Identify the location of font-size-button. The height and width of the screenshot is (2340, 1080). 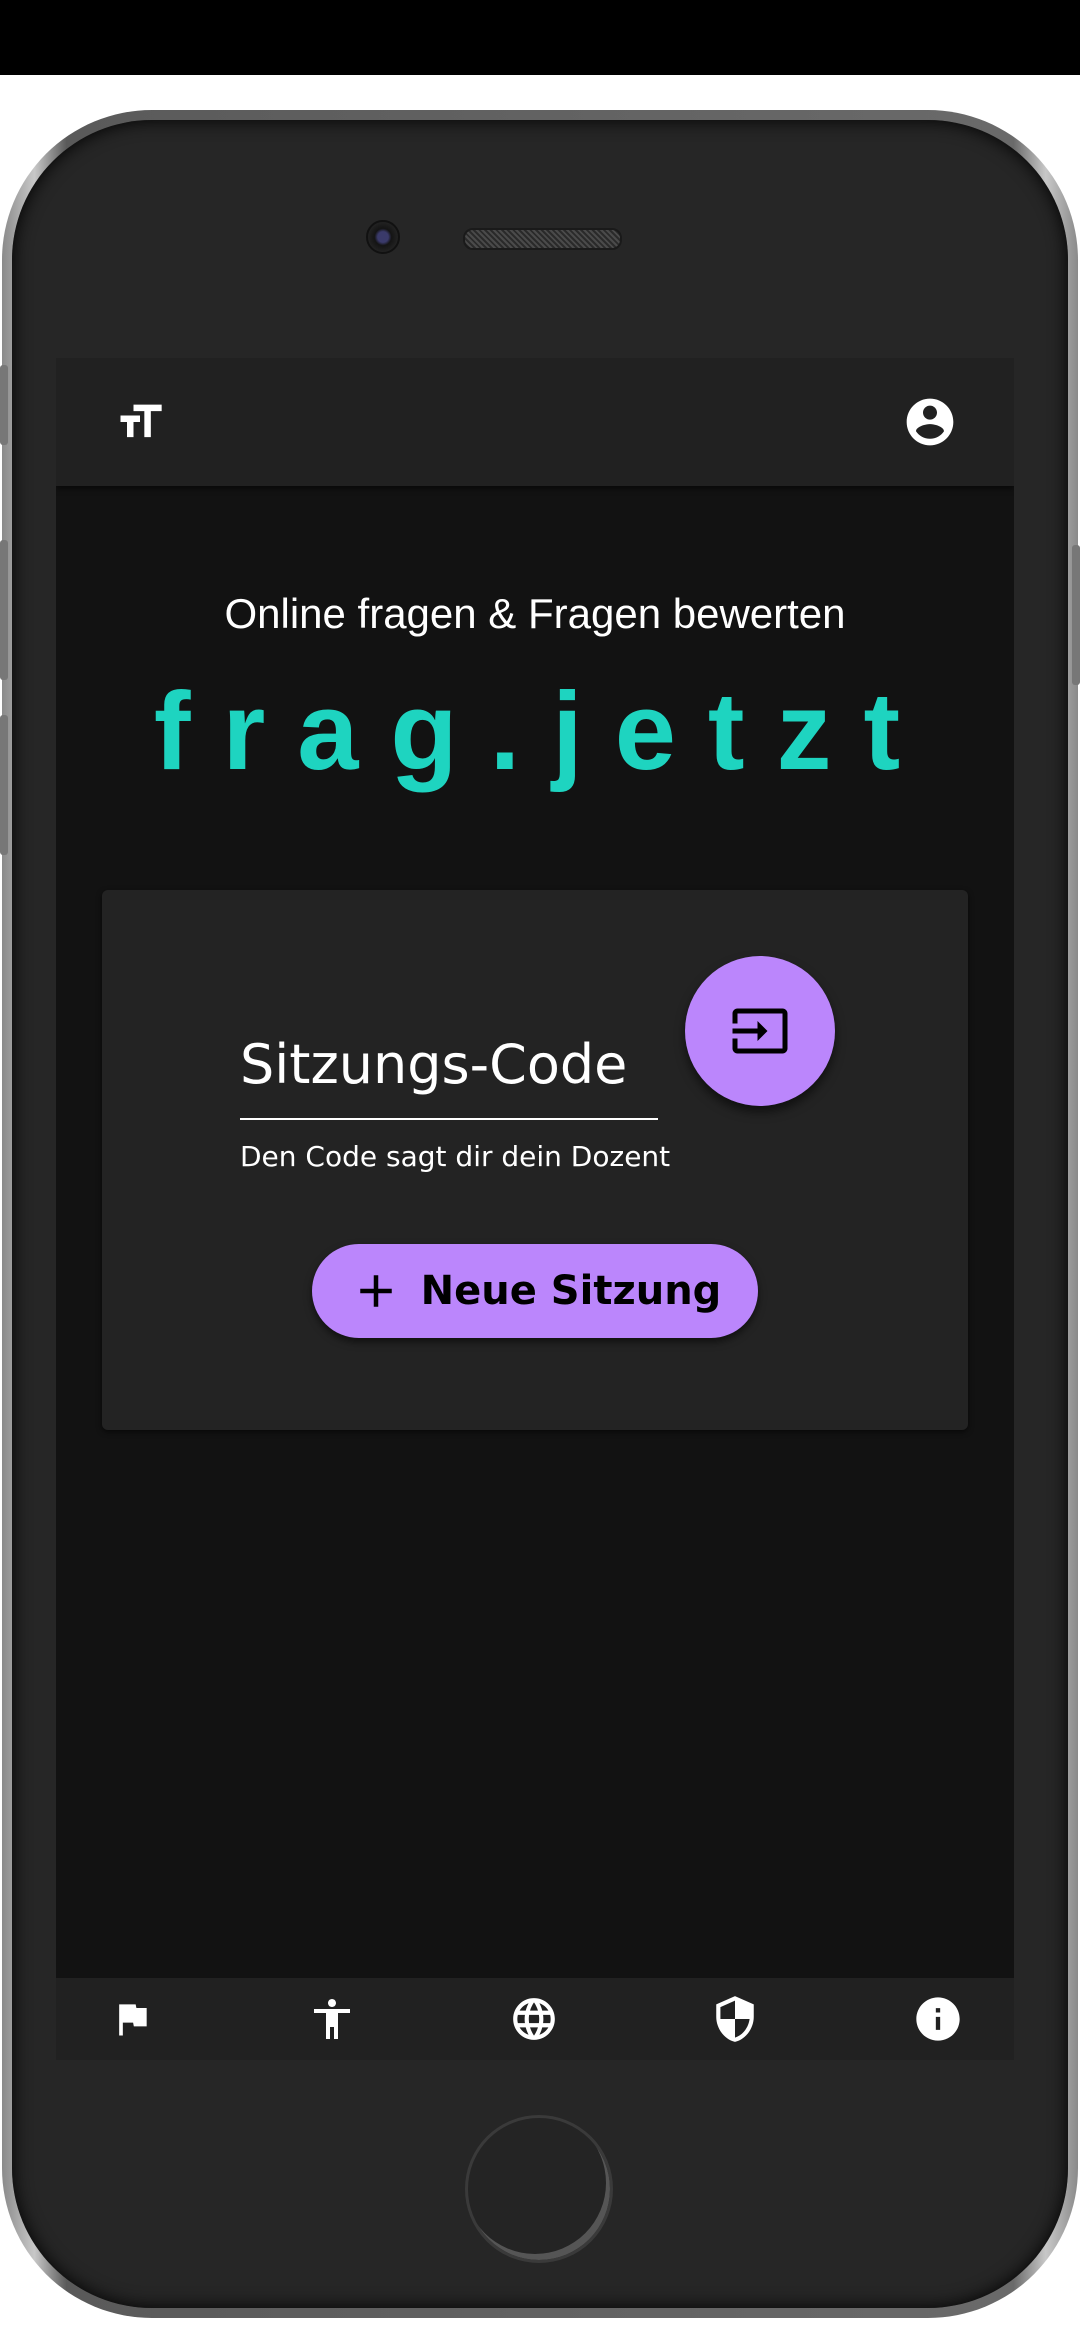
(140, 422).